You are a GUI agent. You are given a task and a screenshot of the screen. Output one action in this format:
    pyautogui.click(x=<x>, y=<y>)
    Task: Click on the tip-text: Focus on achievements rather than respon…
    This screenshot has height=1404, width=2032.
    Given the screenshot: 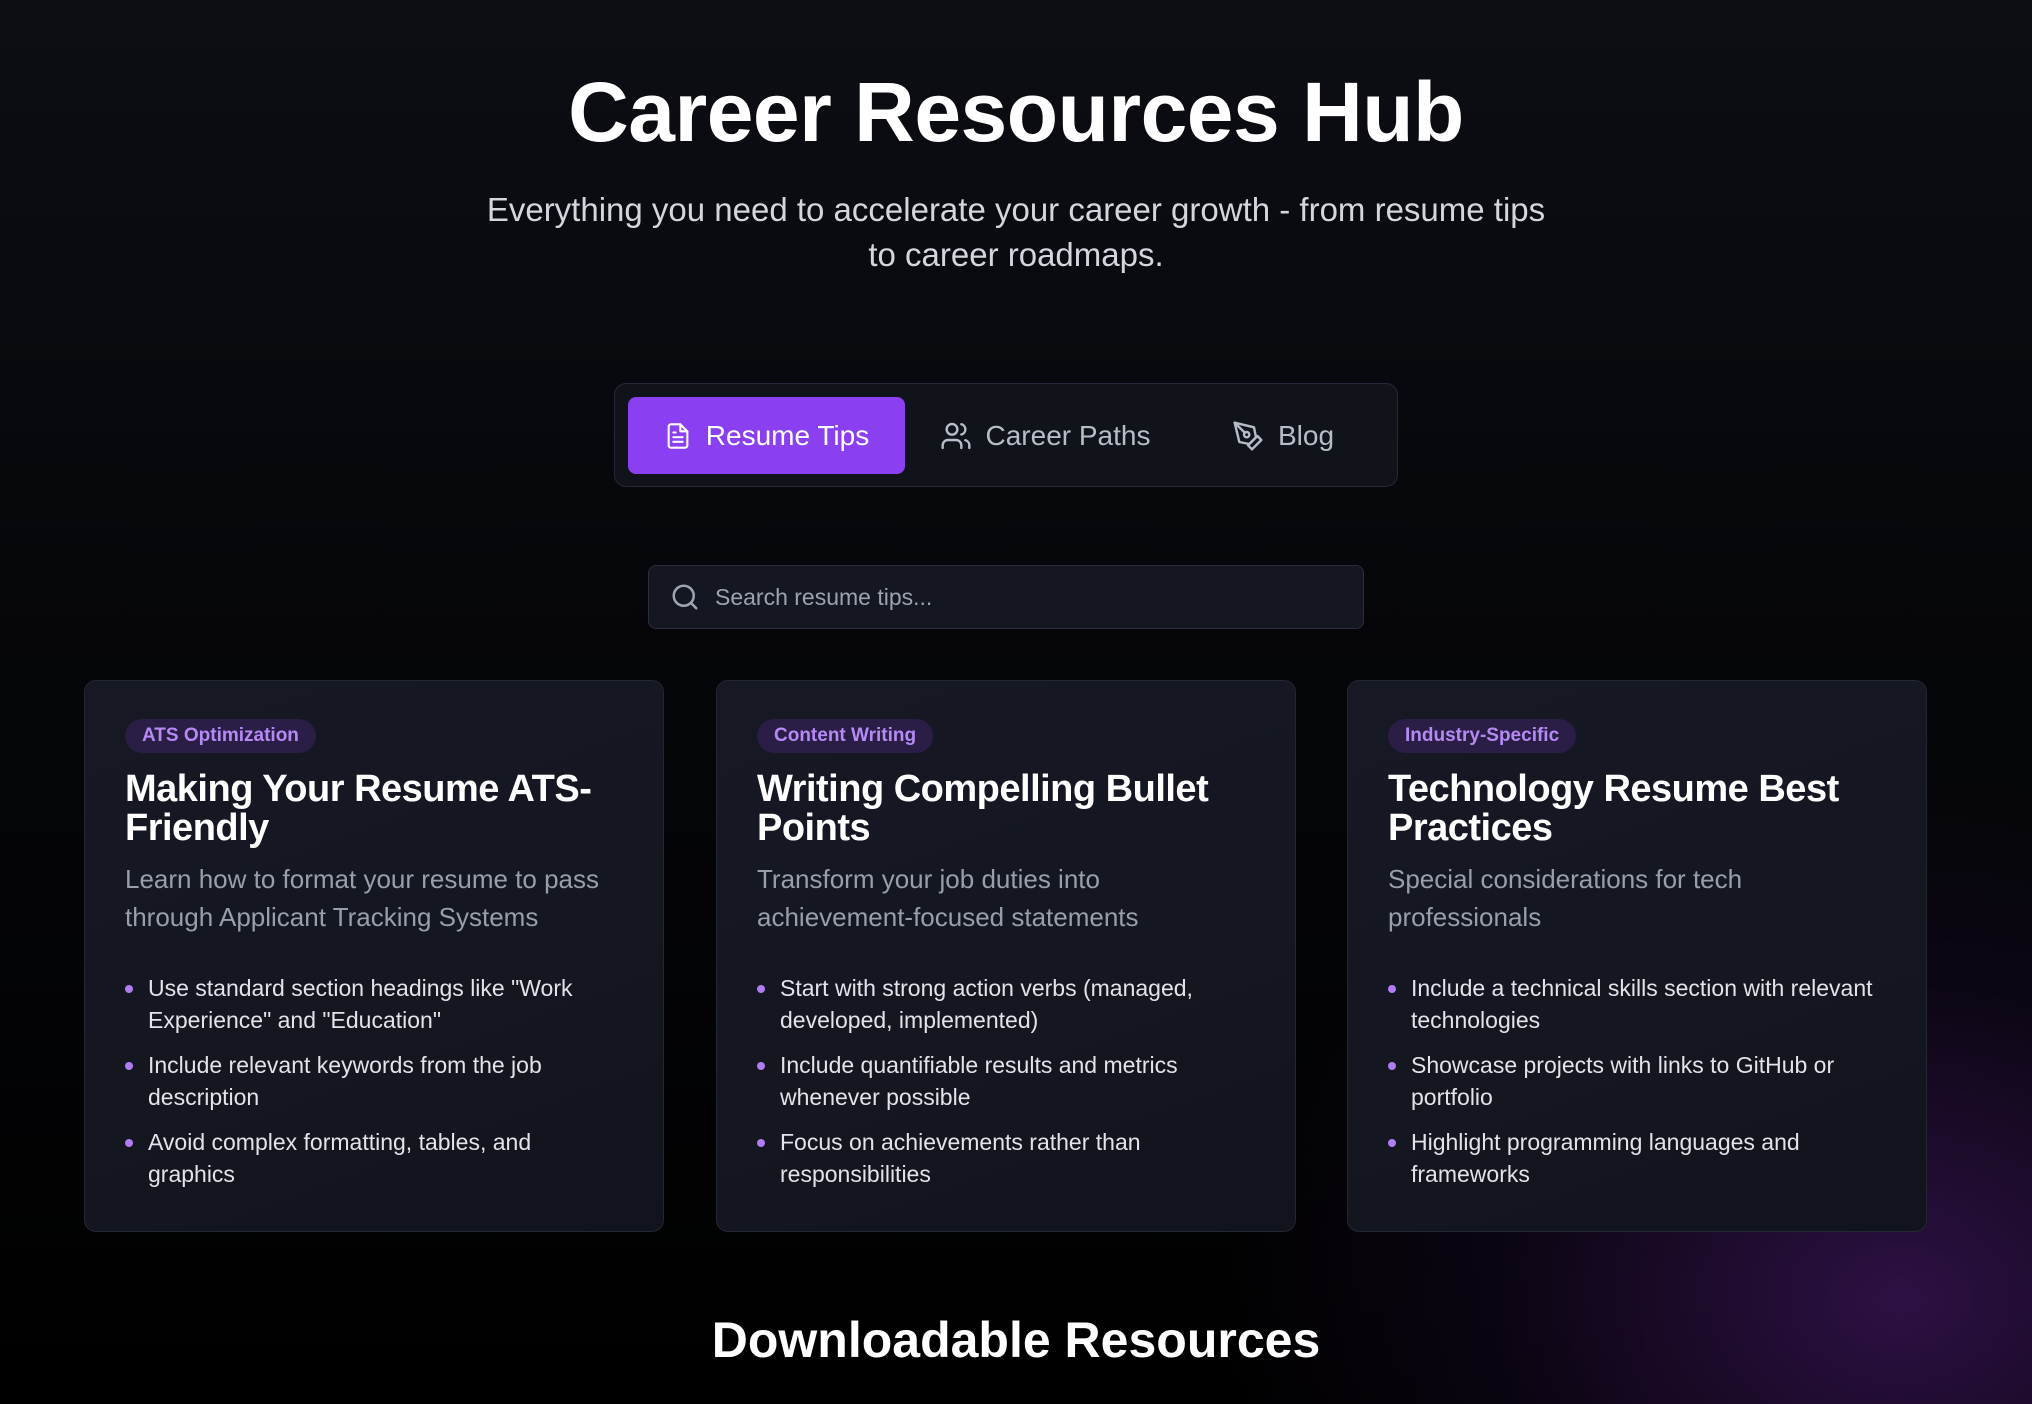 What is the action you would take?
    pyautogui.click(x=960, y=1158)
    